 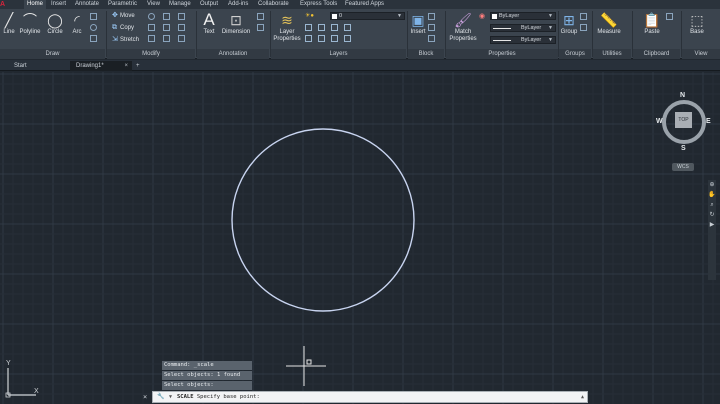 What do you see at coordinates (683, 167) in the screenshot?
I see `wcs-menu: WCS` at bounding box center [683, 167].